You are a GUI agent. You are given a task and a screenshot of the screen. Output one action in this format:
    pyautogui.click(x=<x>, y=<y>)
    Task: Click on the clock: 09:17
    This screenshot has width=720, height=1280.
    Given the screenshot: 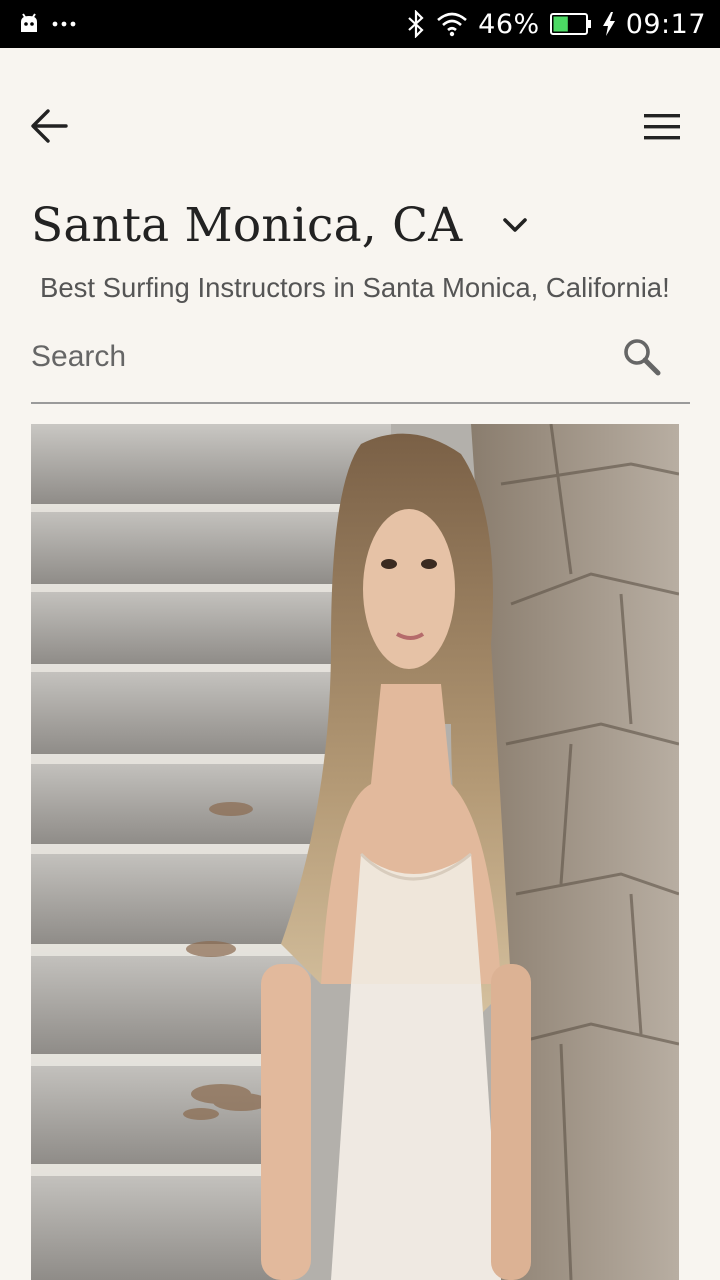 What is the action you would take?
    pyautogui.click(x=665, y=24)
    